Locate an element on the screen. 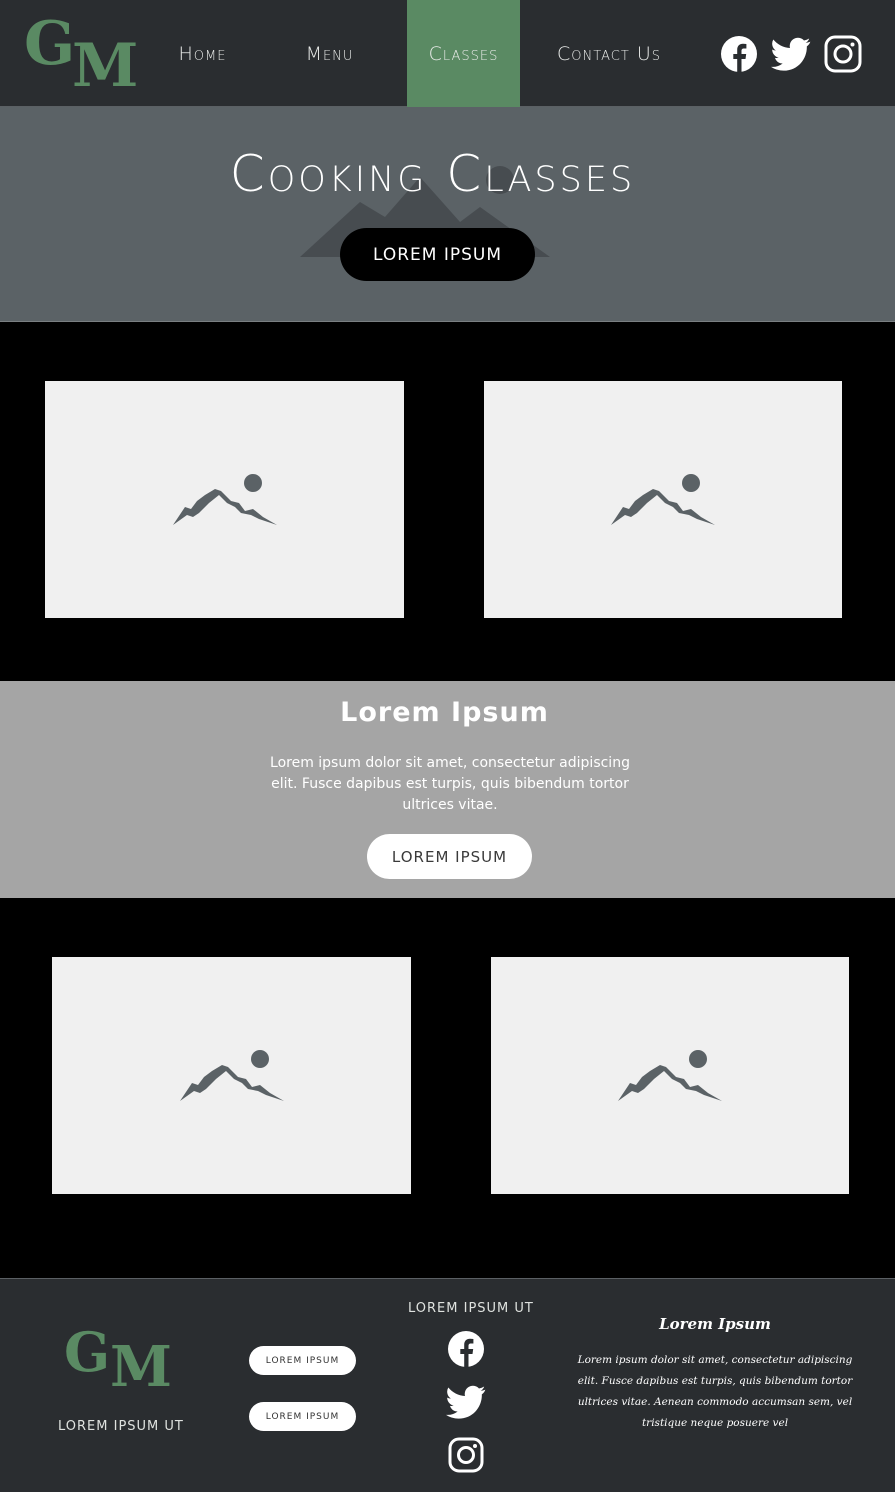  footer-logo: G M is located at coordinates (119, 1360).